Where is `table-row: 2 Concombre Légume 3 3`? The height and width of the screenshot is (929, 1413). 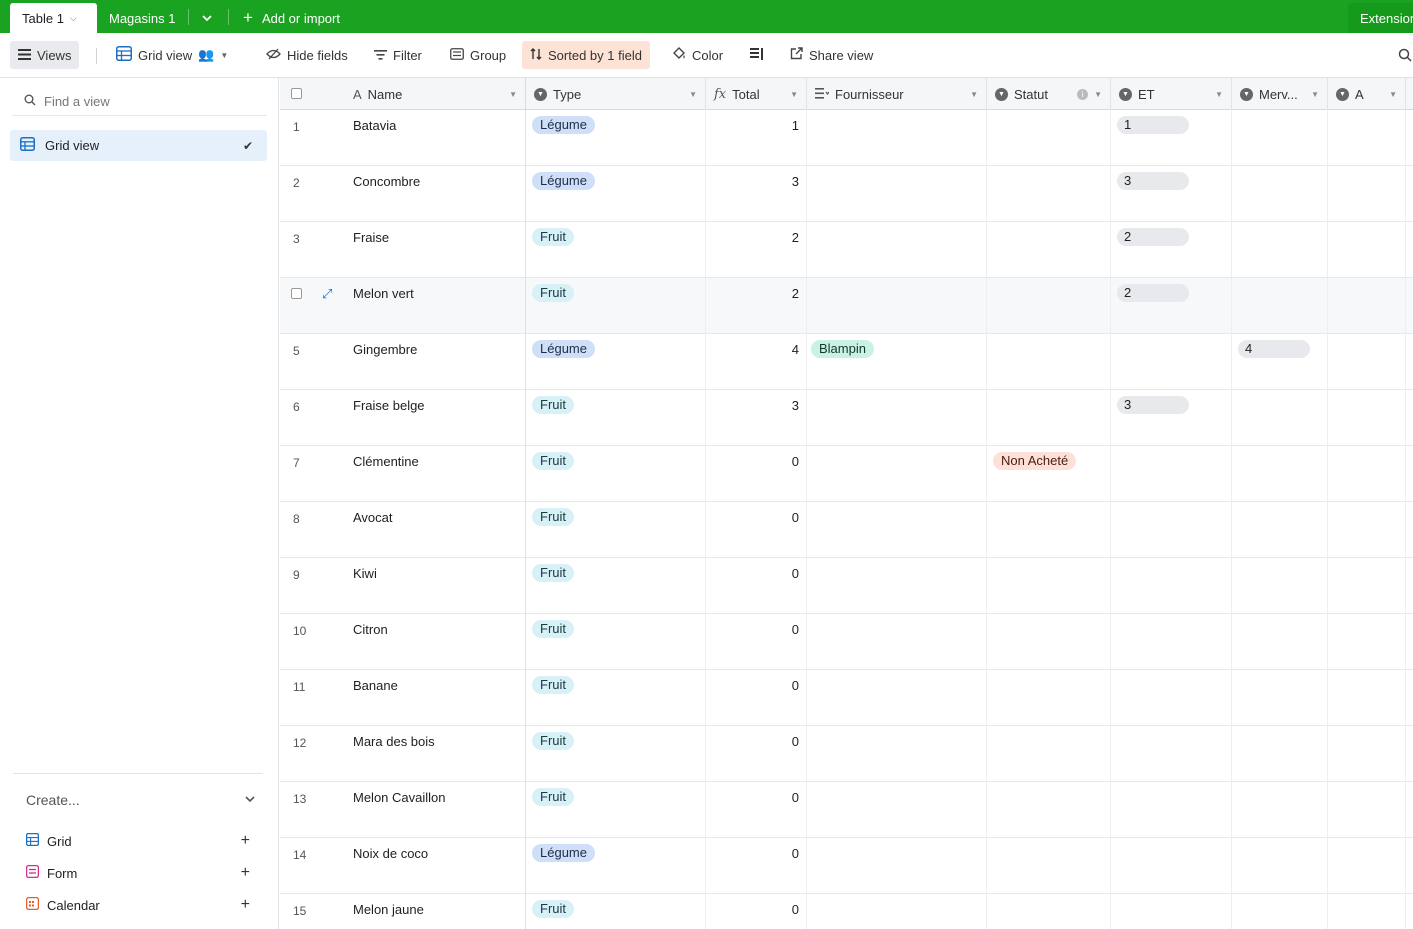
table-row: 2 Concombre Légume 3 3 is located at coordinates (846, 194).